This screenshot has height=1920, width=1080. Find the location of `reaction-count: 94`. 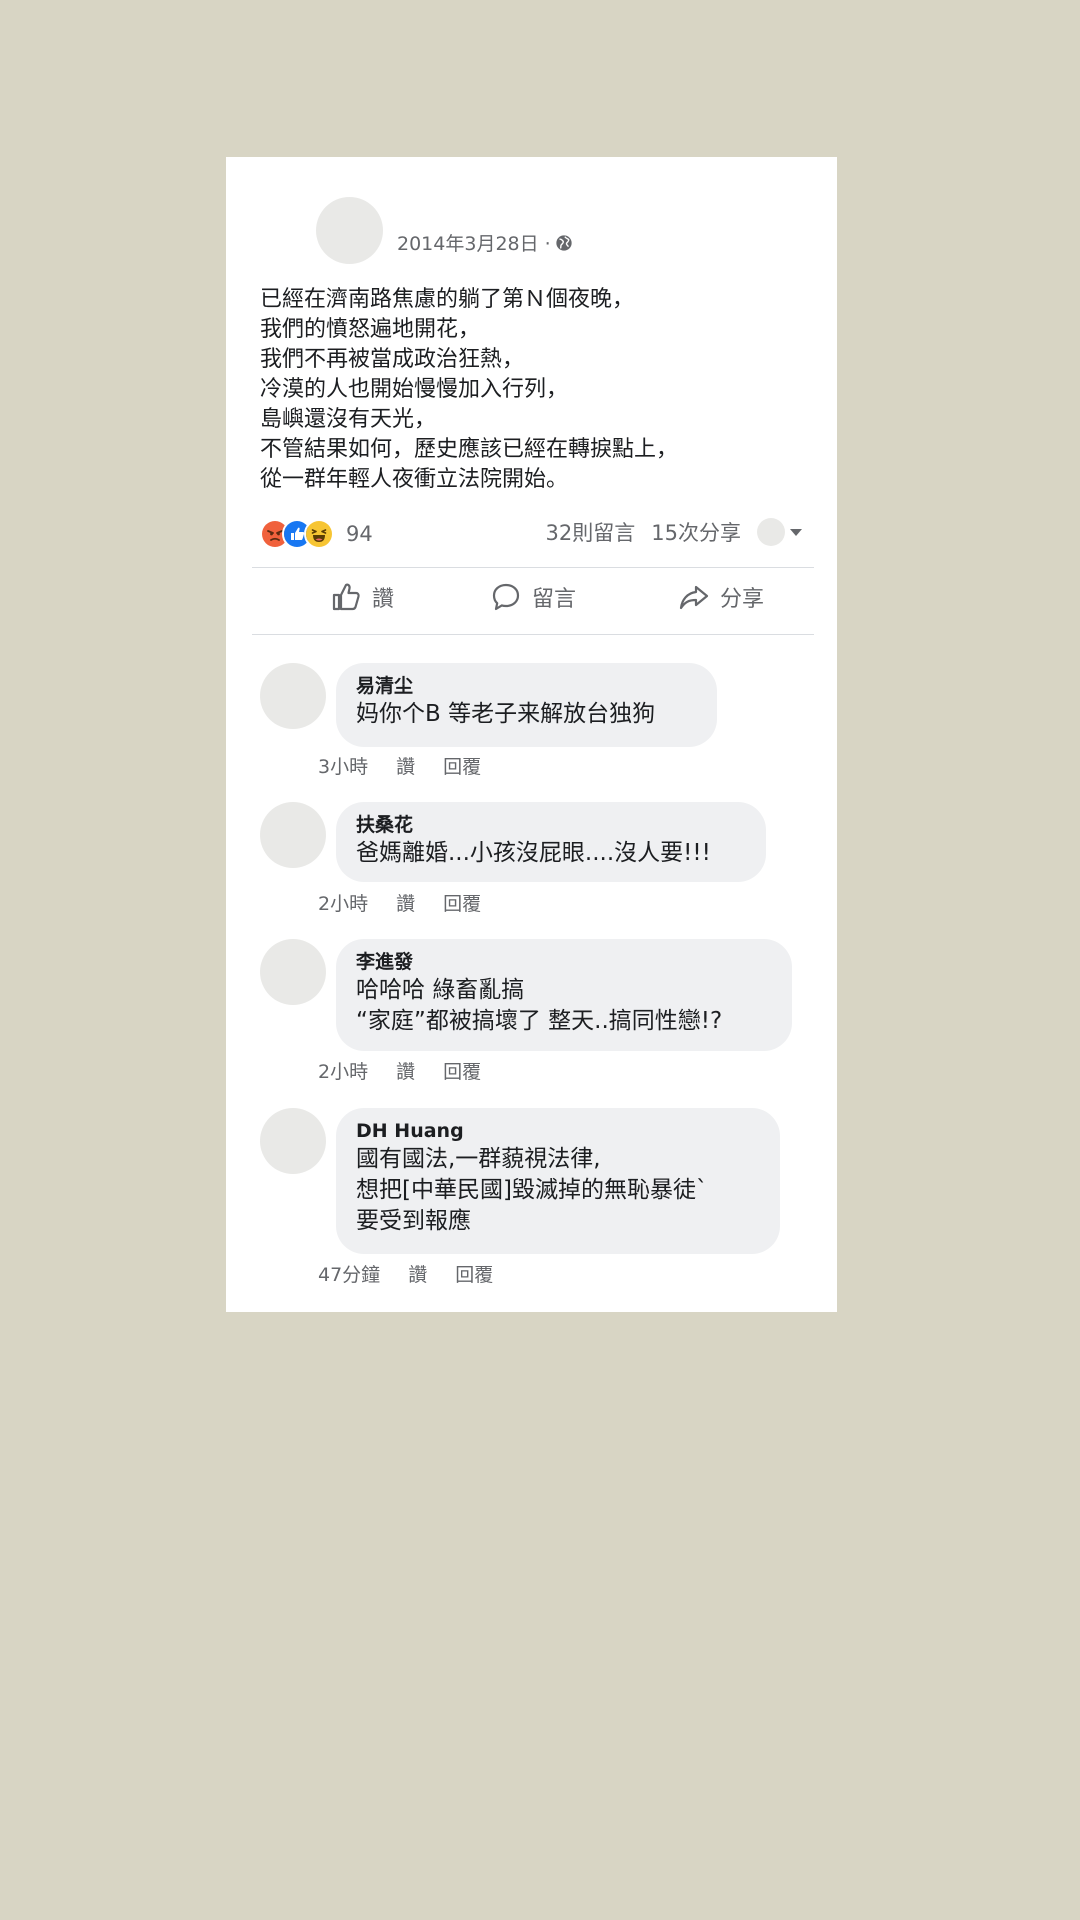

reaction-count: 94 is located at coordinates (359, 534).